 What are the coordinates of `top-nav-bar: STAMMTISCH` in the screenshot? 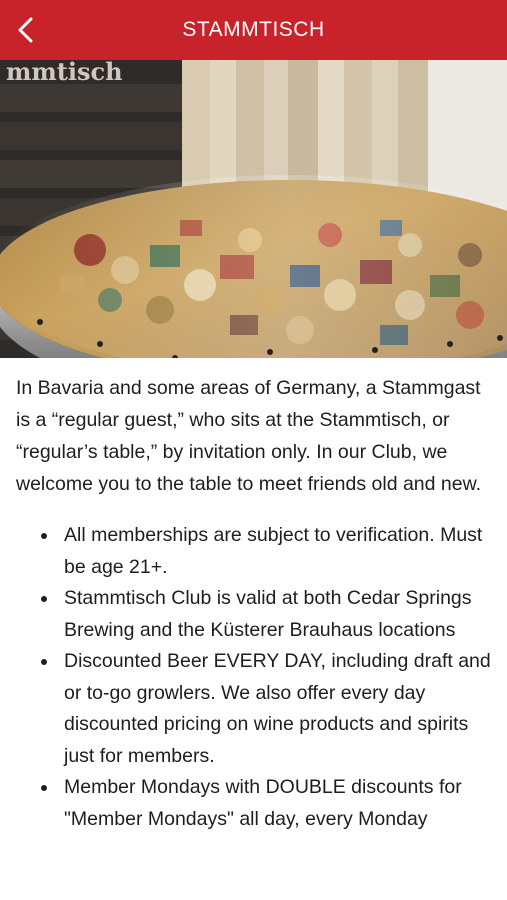 It's located at (253, 30).